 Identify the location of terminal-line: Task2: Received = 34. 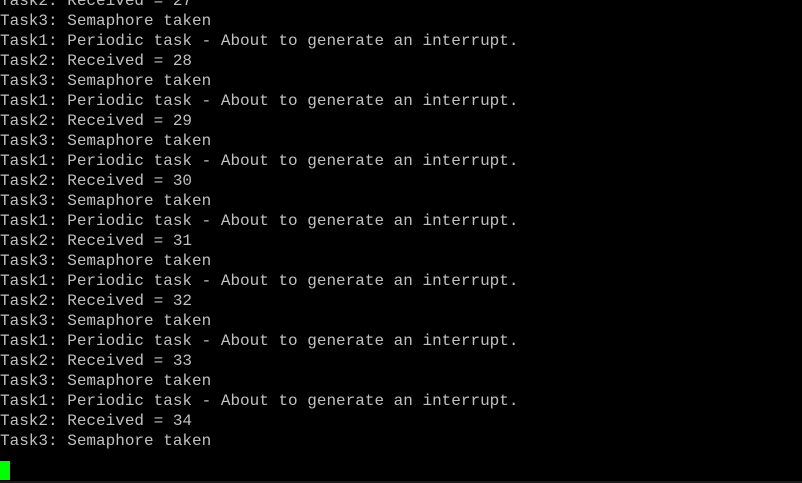
(96, 421).